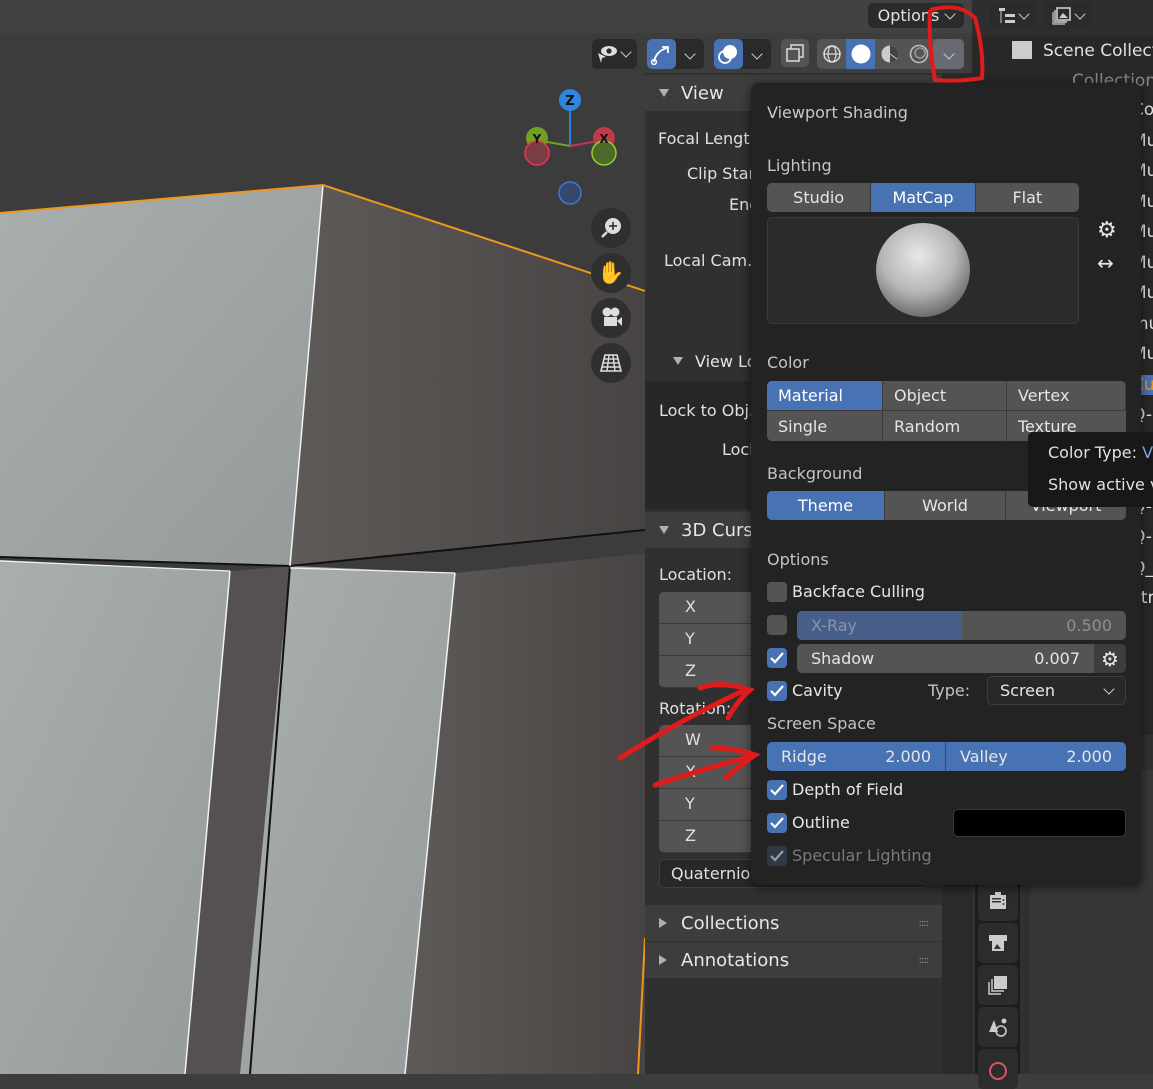 This screenshot has height=1089, width=1153. What do you see at coordinates (777, 823) in the screenshot?
I see `outline-checkbox` at bounding box center [777, 823].